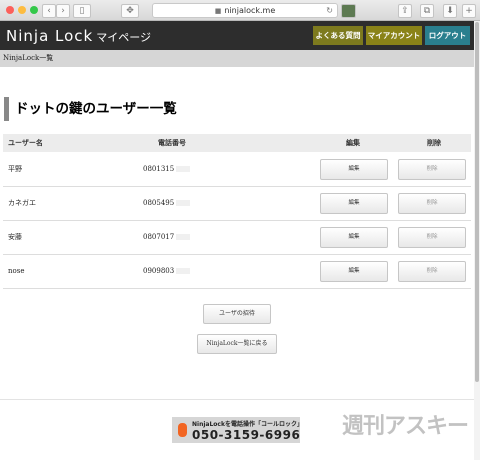  Describe the element at coordinates (237, 237) in the screenshot. I see `table-row: 安藤 0807017 編集 削除` at that location.